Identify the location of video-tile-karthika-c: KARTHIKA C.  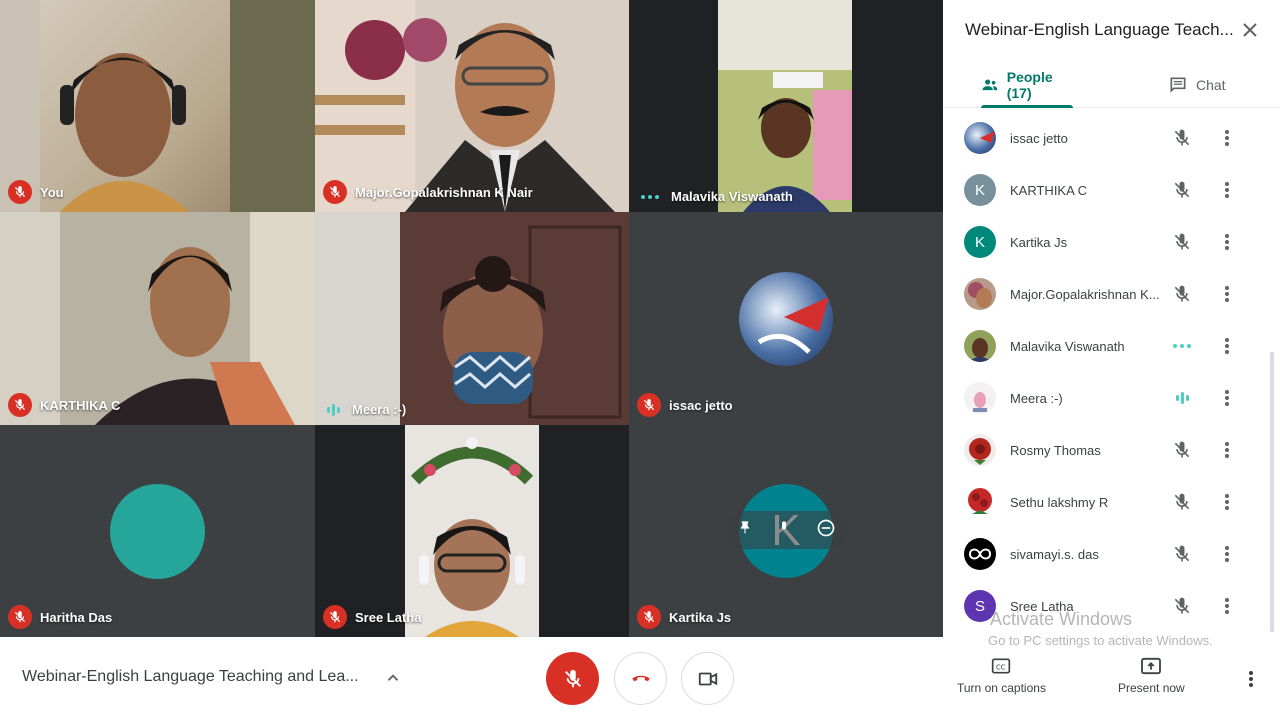
(157, 318).